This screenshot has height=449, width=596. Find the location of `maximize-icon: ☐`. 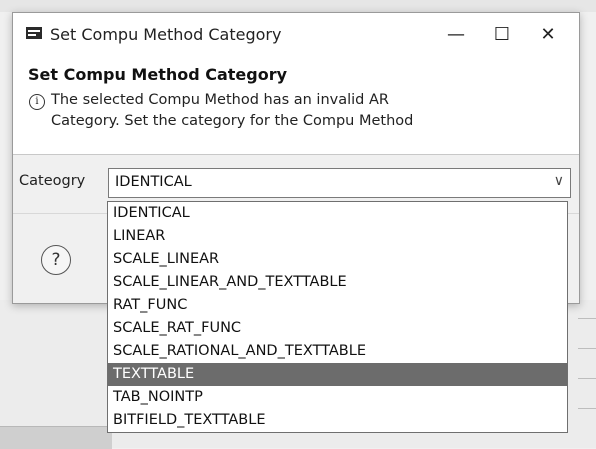

maximize-icon: ☐ is located at coordinates (502, 34).